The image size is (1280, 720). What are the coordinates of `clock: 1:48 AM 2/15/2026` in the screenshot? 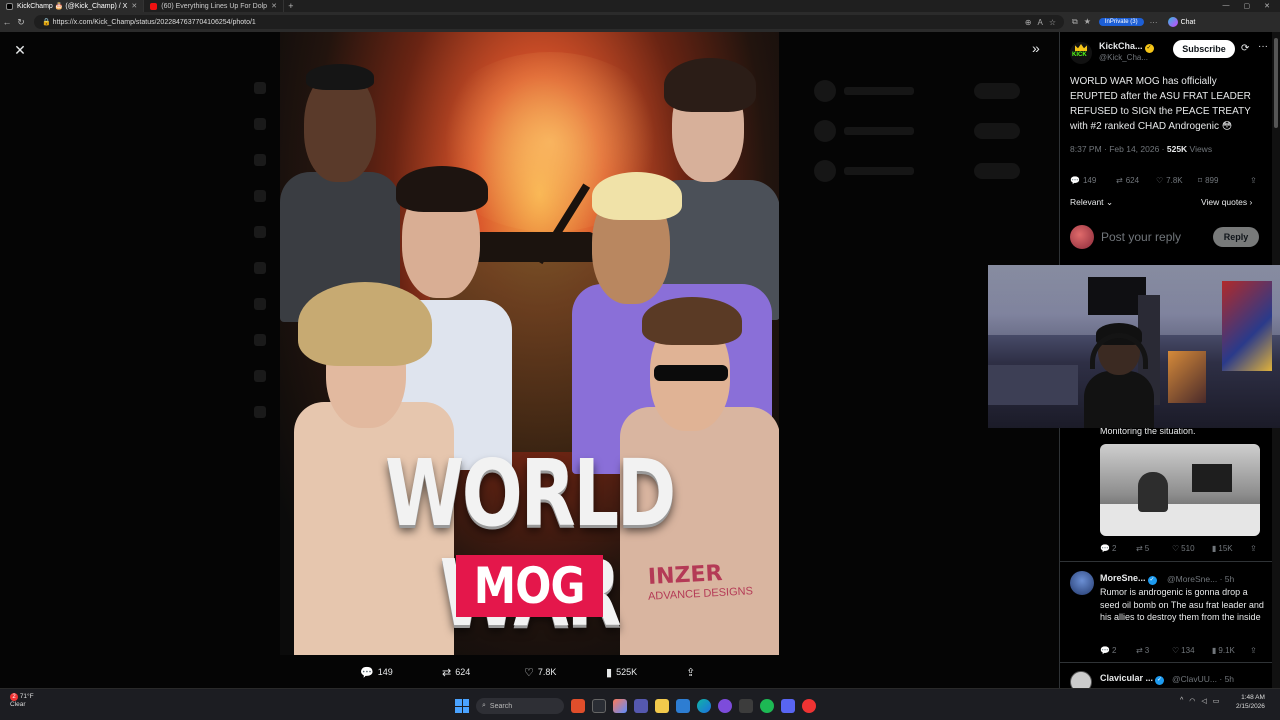 It's located at (1250, 702).